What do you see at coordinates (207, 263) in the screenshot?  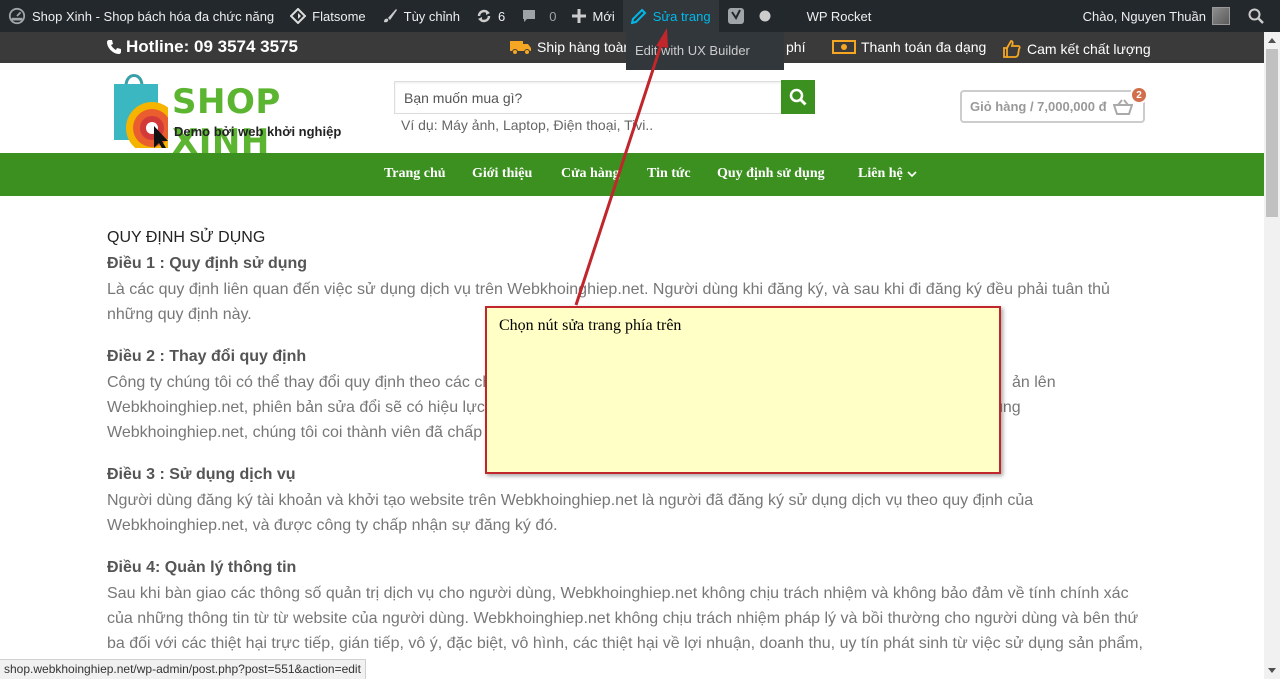 I see `section-heading: Điều 1 : Quy định sử dụng` at bounding box center [207, 263].